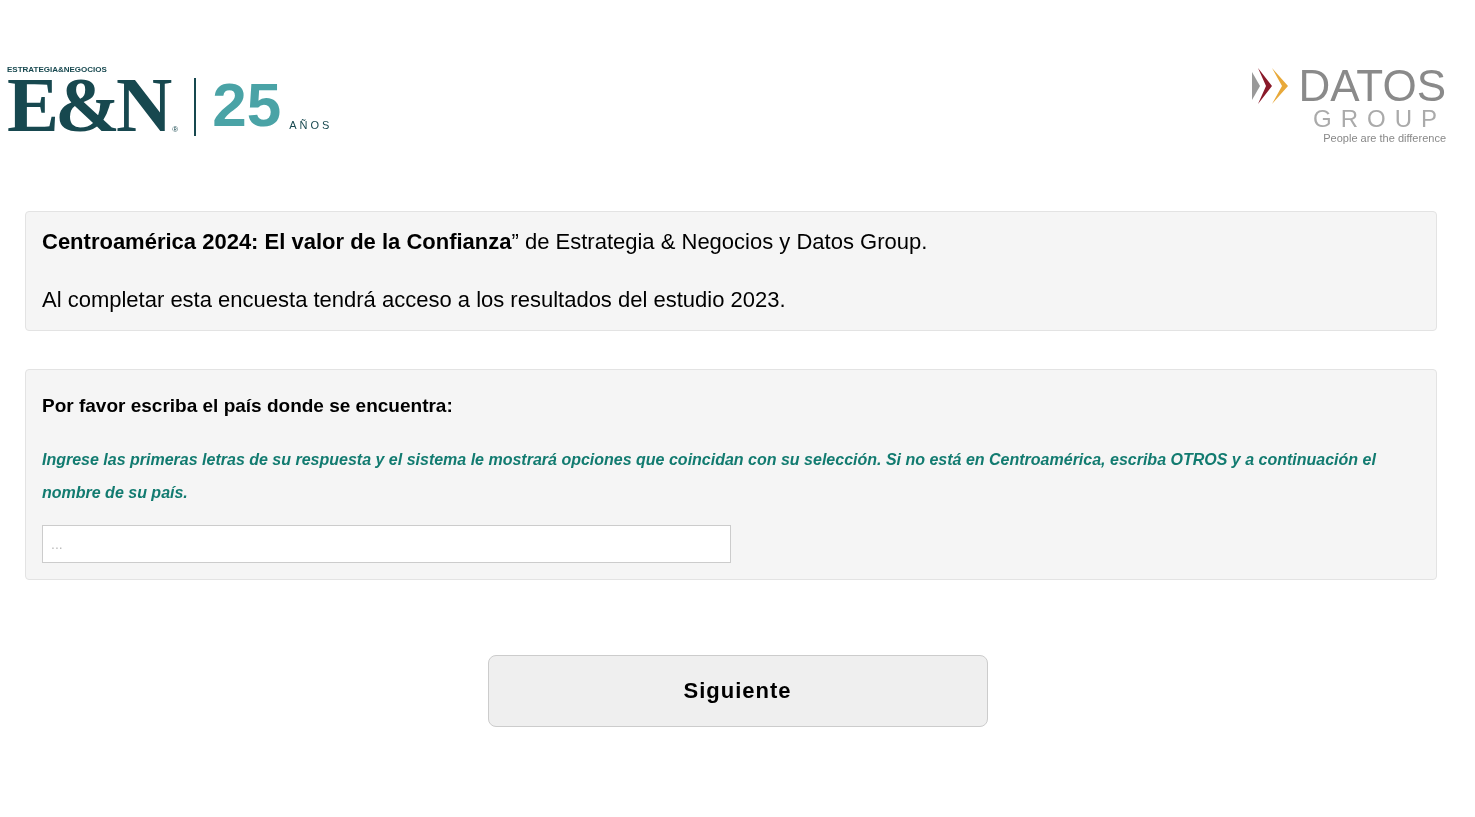 The height and width of the screenshot is (817, 1475). I want to click on intro-text: Centroamérica 2024: El valor de la Confianza” de Estrategia & Negocios y Datos Group., so click(485, 242).